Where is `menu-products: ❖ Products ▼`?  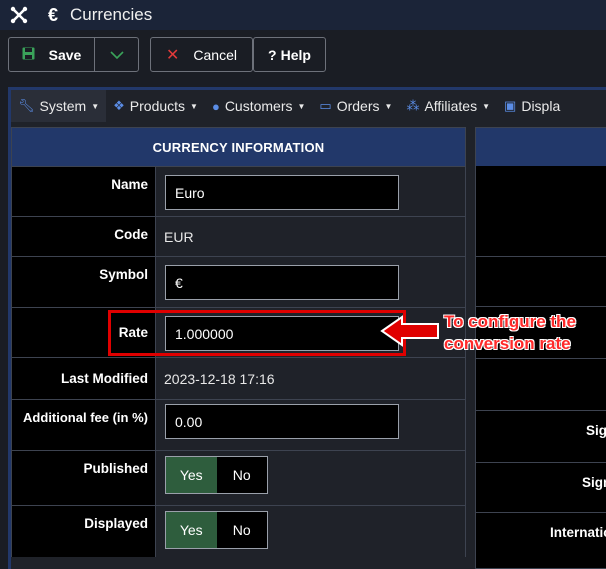
menu-products: ❖ Products ▼ is located at coordinates (155, 106).